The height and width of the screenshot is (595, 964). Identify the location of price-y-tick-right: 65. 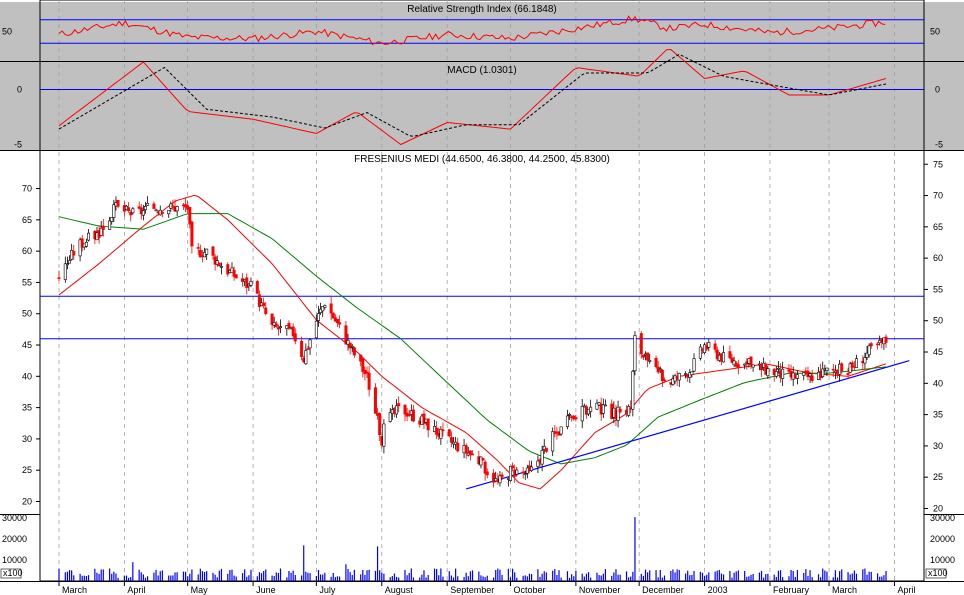
(938, 227).